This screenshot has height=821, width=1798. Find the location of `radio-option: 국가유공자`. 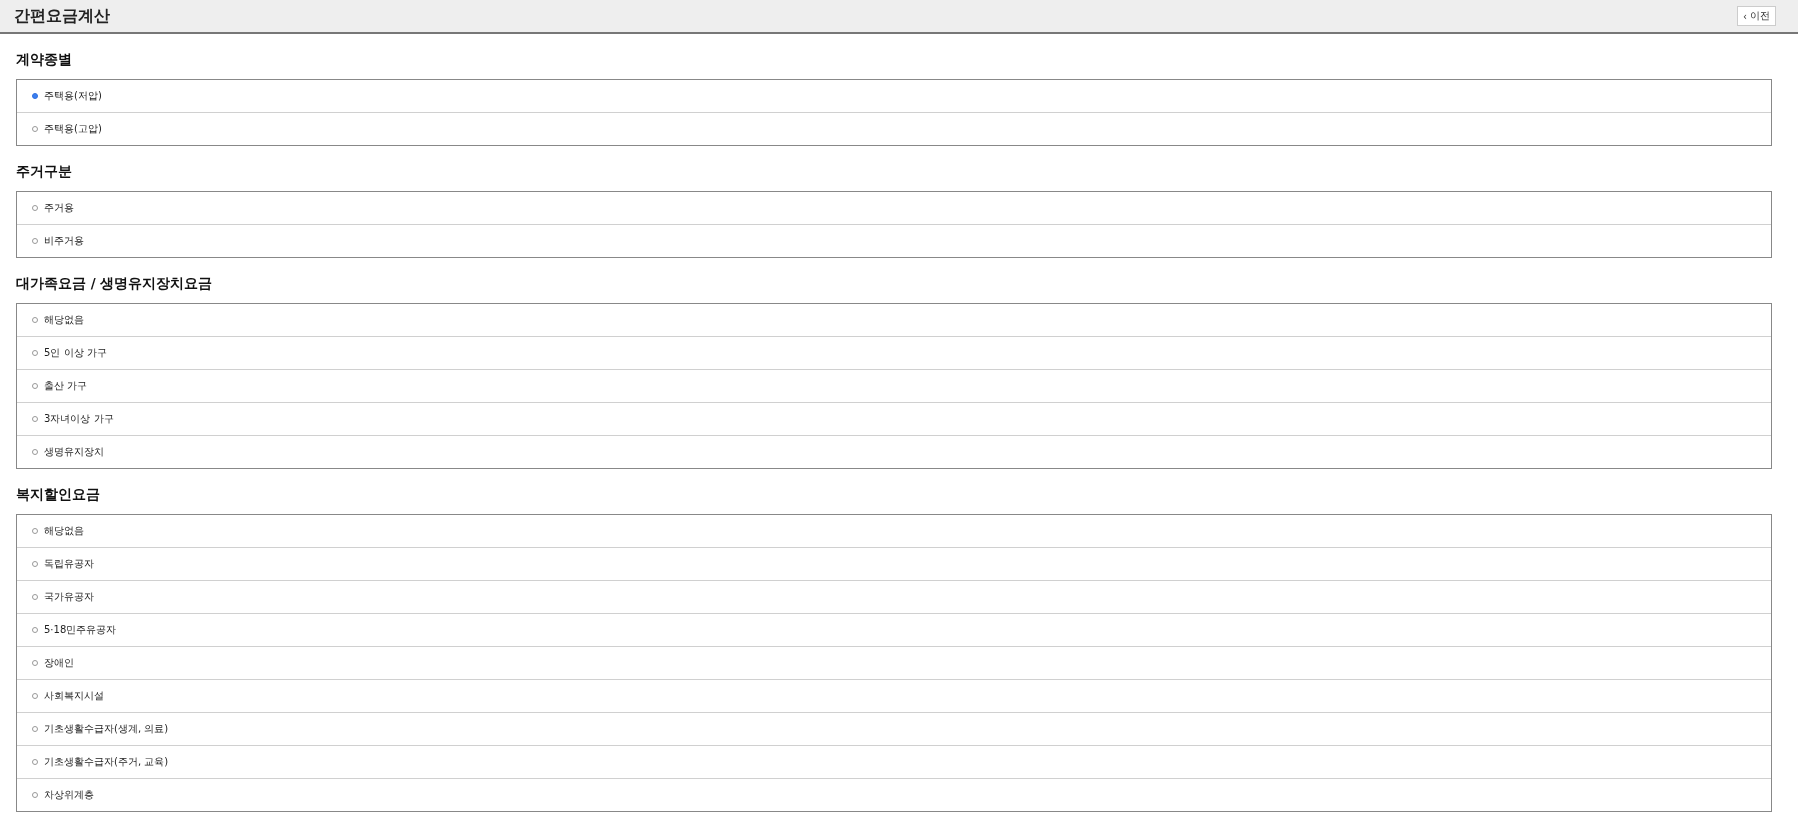

radio-option: 국가유공자 is located at coordinates (894, 596).